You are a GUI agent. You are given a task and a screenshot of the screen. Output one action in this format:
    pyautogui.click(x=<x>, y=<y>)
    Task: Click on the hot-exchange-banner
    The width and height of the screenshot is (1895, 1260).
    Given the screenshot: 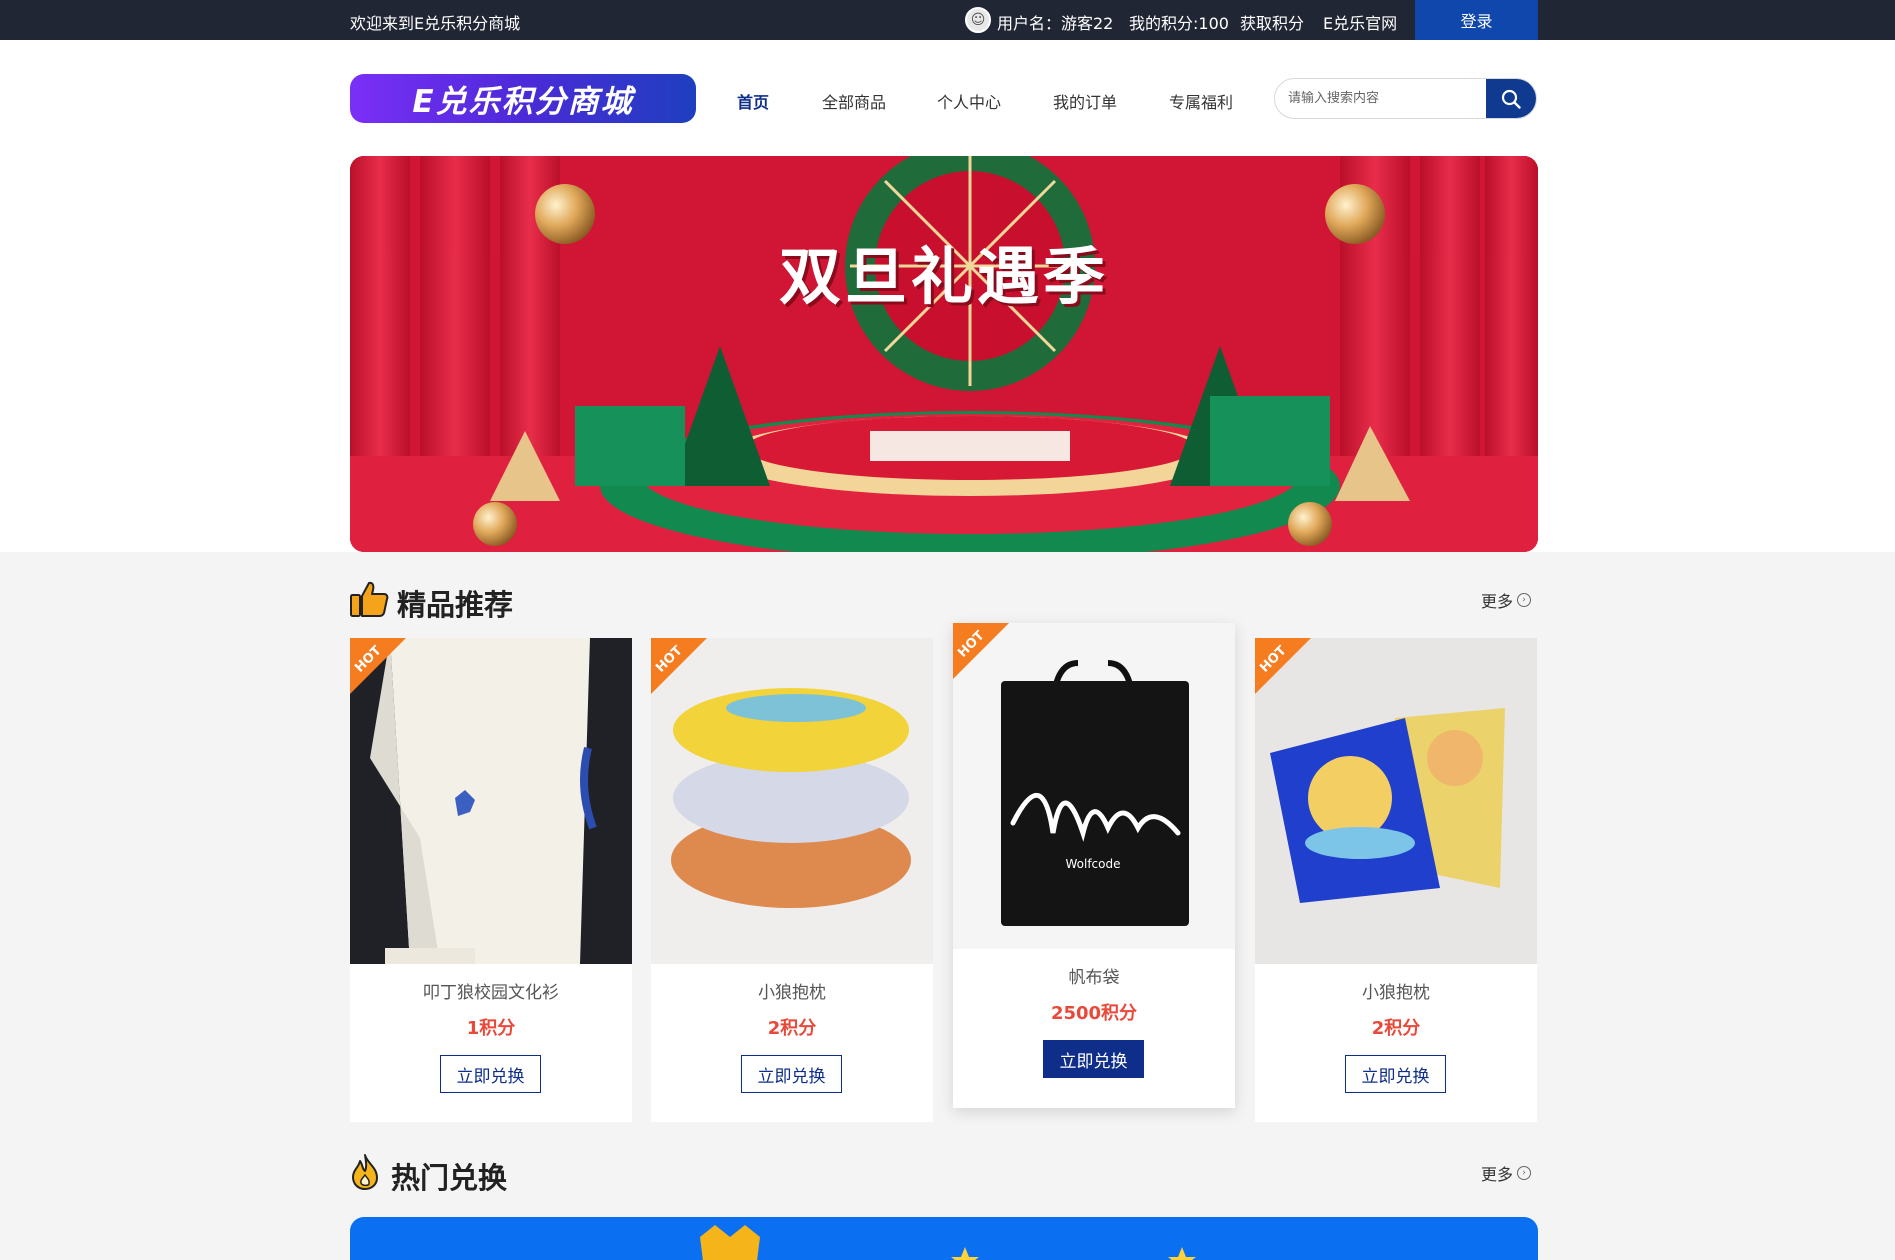 What is the action you would take?
    pyautogui.click(x=944, y=1238)
    